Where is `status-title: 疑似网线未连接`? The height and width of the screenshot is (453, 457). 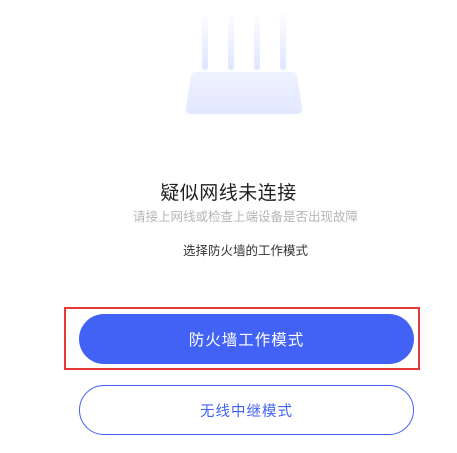 status-title: 疑似网线未连接 is located at coordinates (228, 193).